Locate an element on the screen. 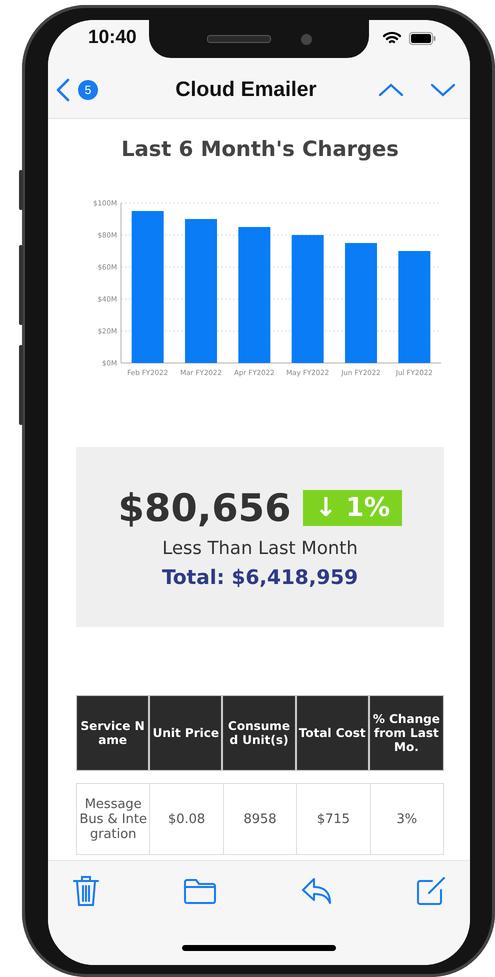 The height and width of the screenshot is (977, 495). reply-icon is located at coordinates (316, 891).